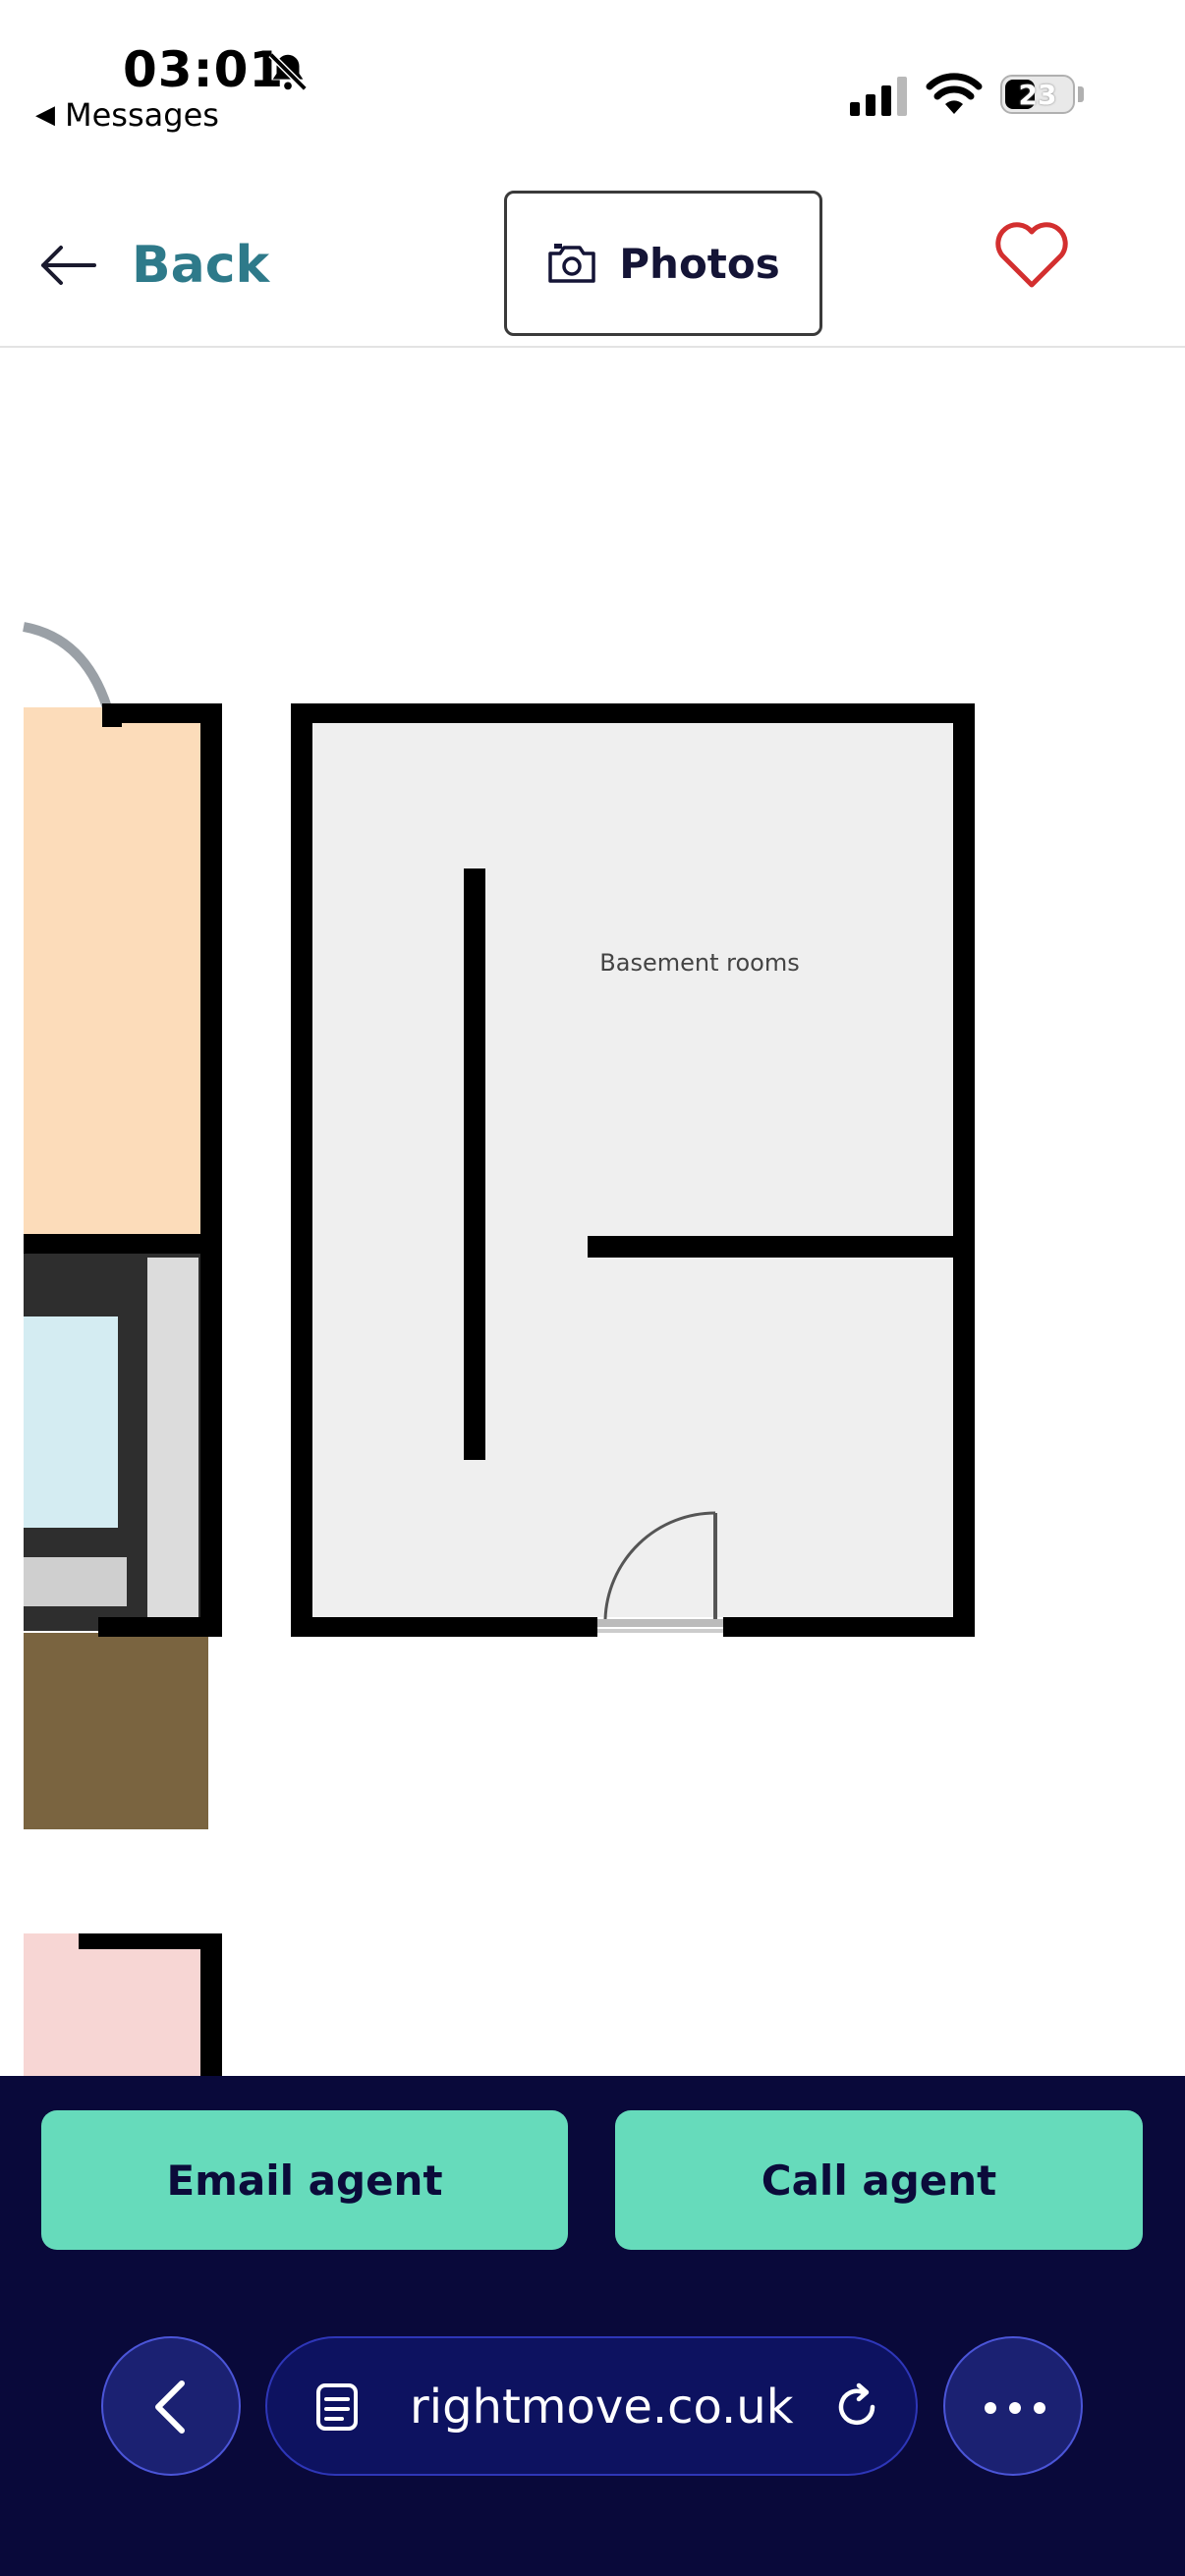  I want to click on arrow-left-icon, so click(68, 265).